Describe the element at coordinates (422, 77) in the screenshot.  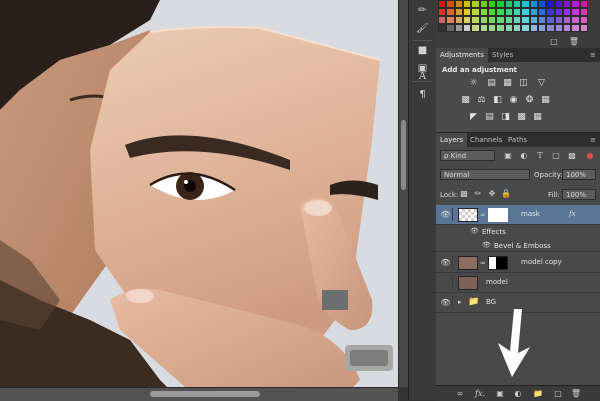
I see `character-icon: A` at that location.